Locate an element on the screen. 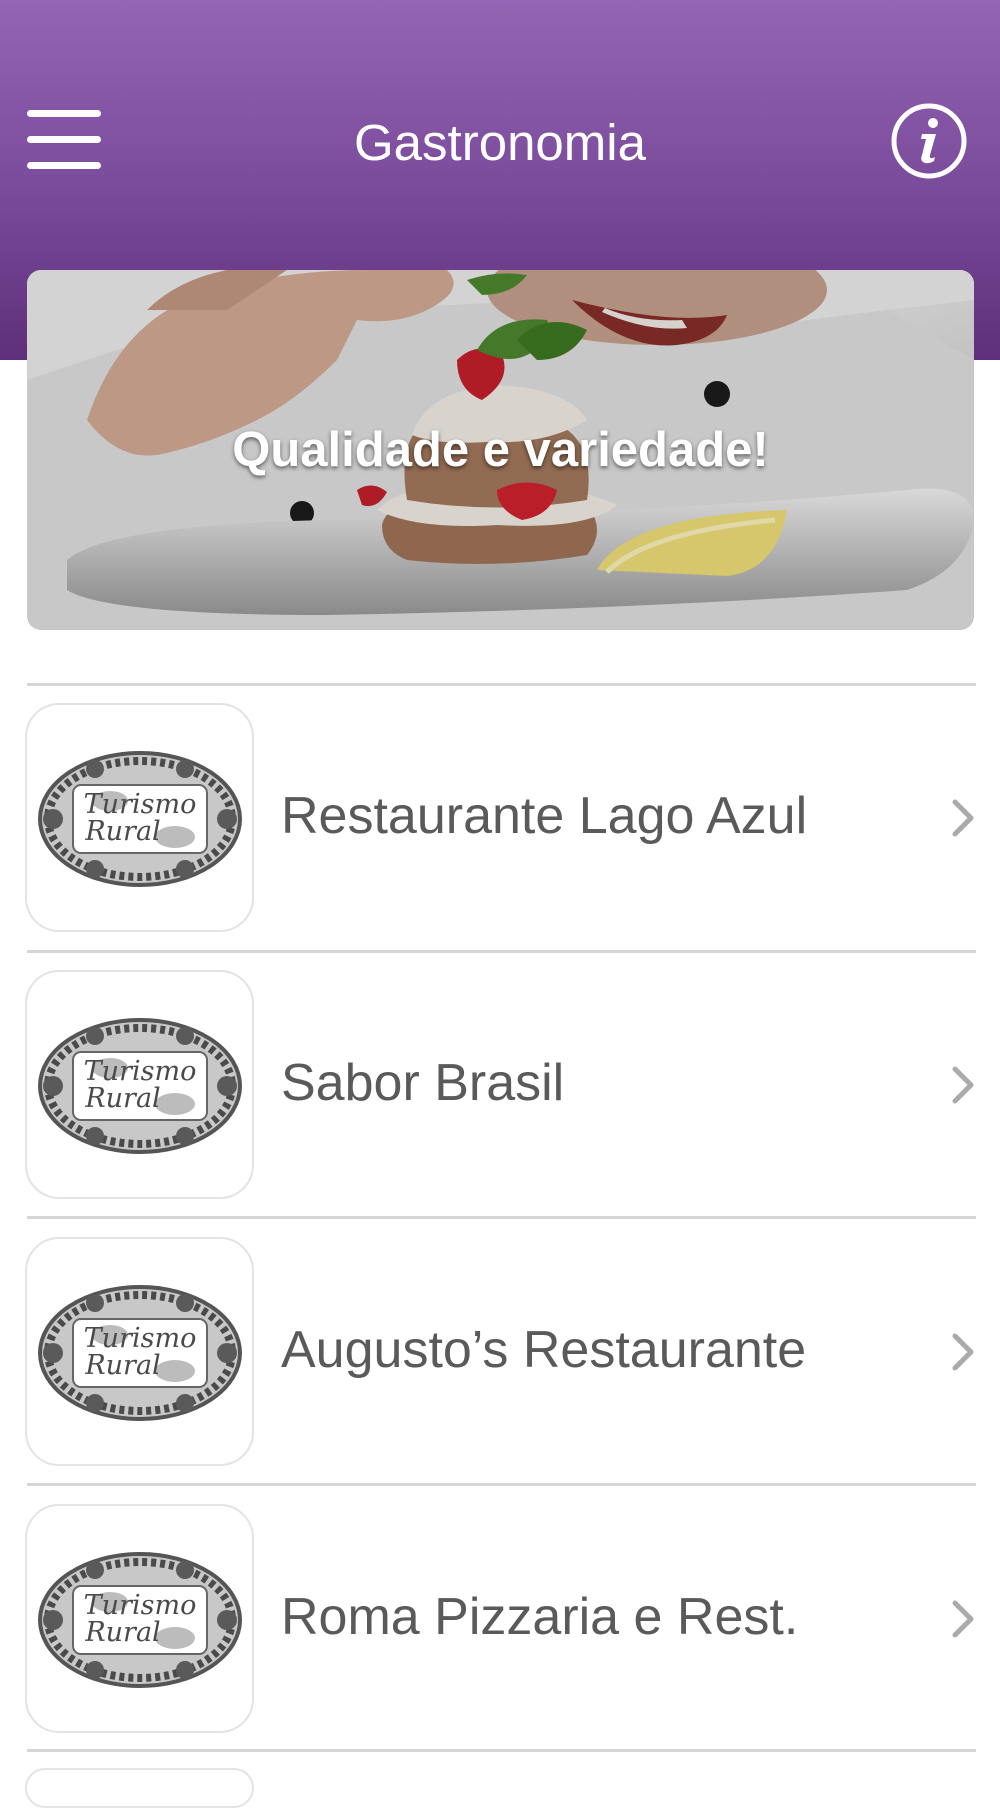 Image resolution: width=1000 pixels, height=1808 pixels. menu-button is located at coordinates (64, 139).